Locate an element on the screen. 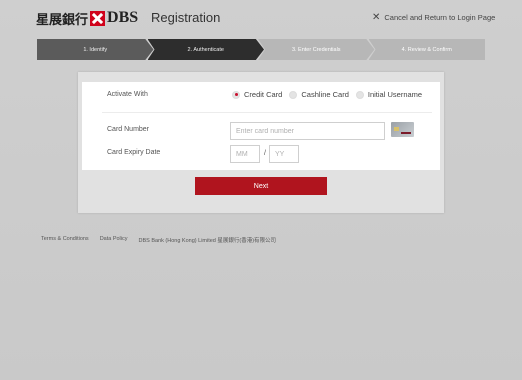  step-review-confirm: 4. Review & Confirm is located at coordinates (426, 49).